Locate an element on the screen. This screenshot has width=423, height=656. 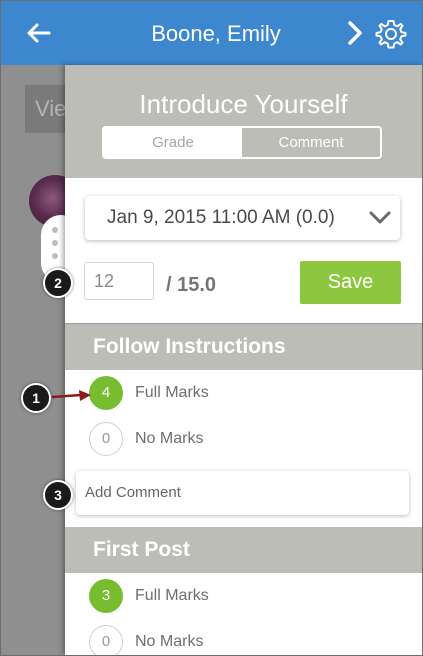
callout-badge: 1 is located at coordinates (36, 398).